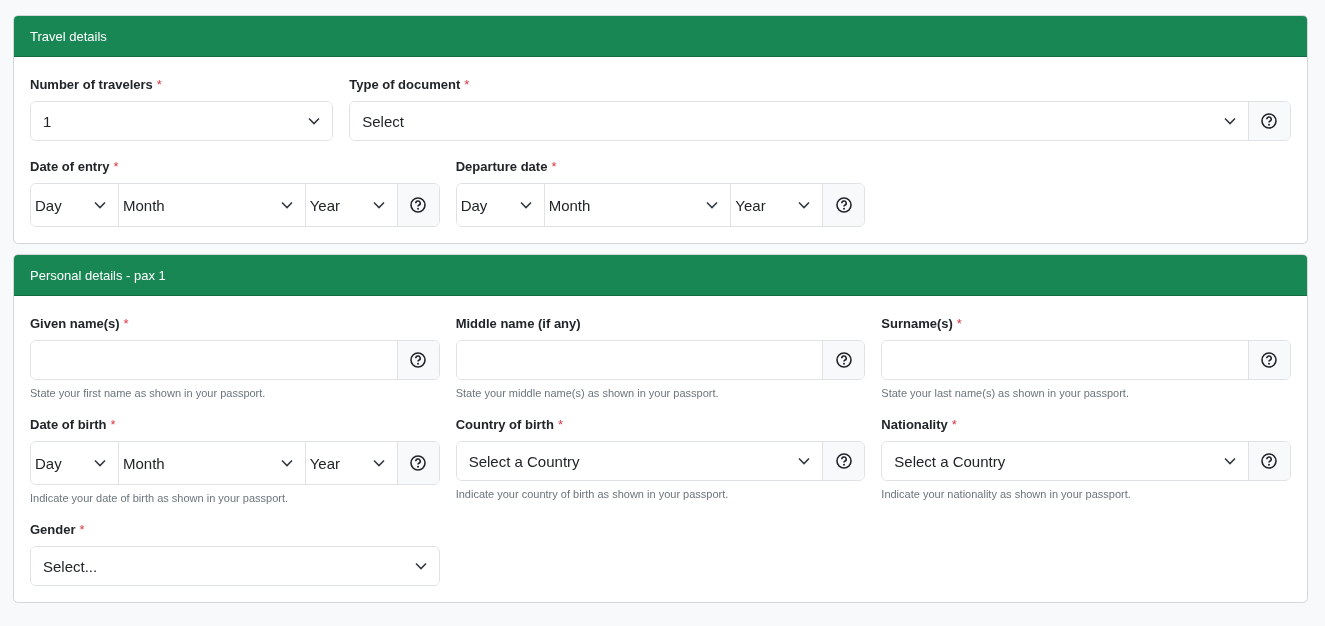 The width and height of the screenshot is (1325, 626). Describe the element at coordinates (506, 166) in the screenshot. I see `field-label: Departure date *` at that location.